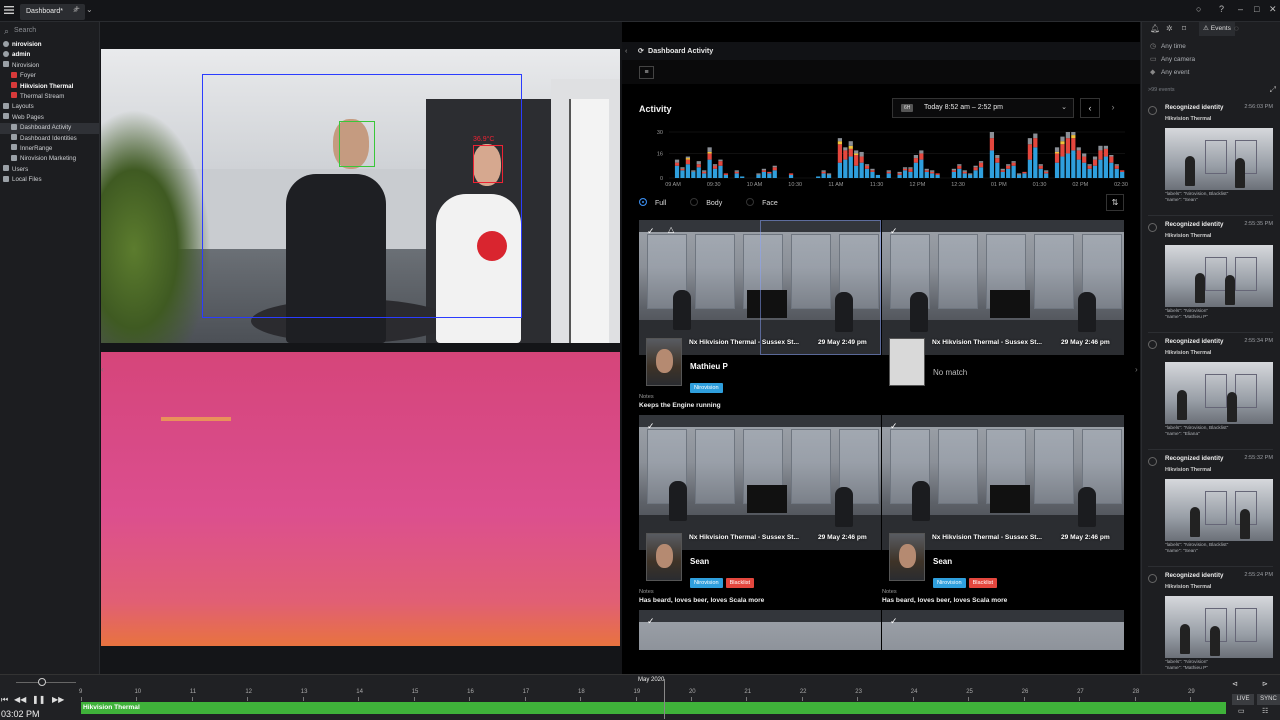 The width and height of the screenshot is (1280, 720). Describe the element at coordinates (1115, 202) in the screenshot. I see `sort-icon: ⇅` at that location.